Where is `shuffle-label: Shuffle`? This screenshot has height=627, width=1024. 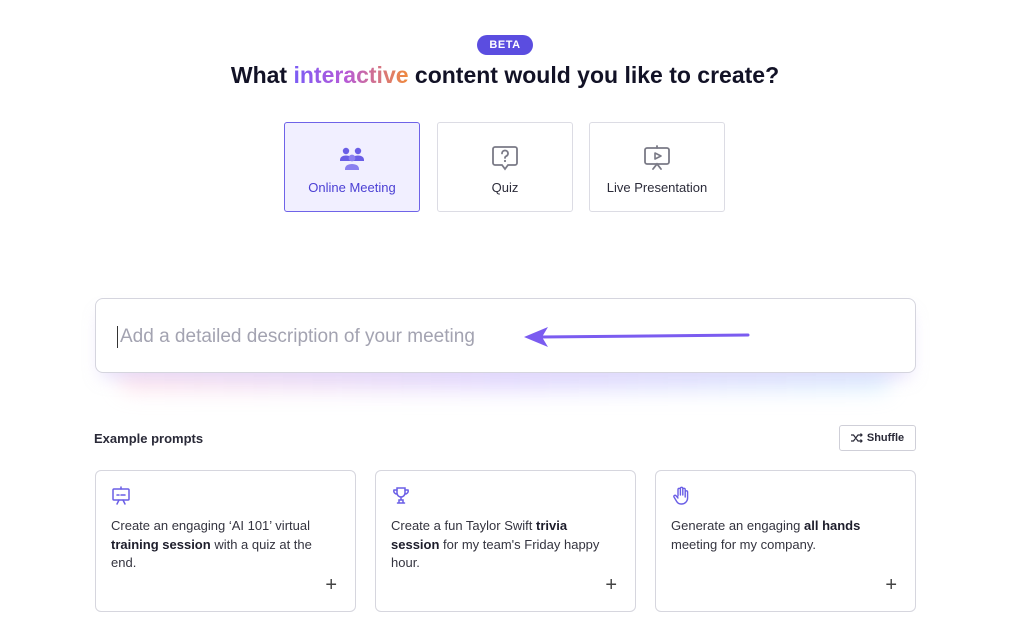 shuffle-label: Shuffle is located at coordinates (885, 438).